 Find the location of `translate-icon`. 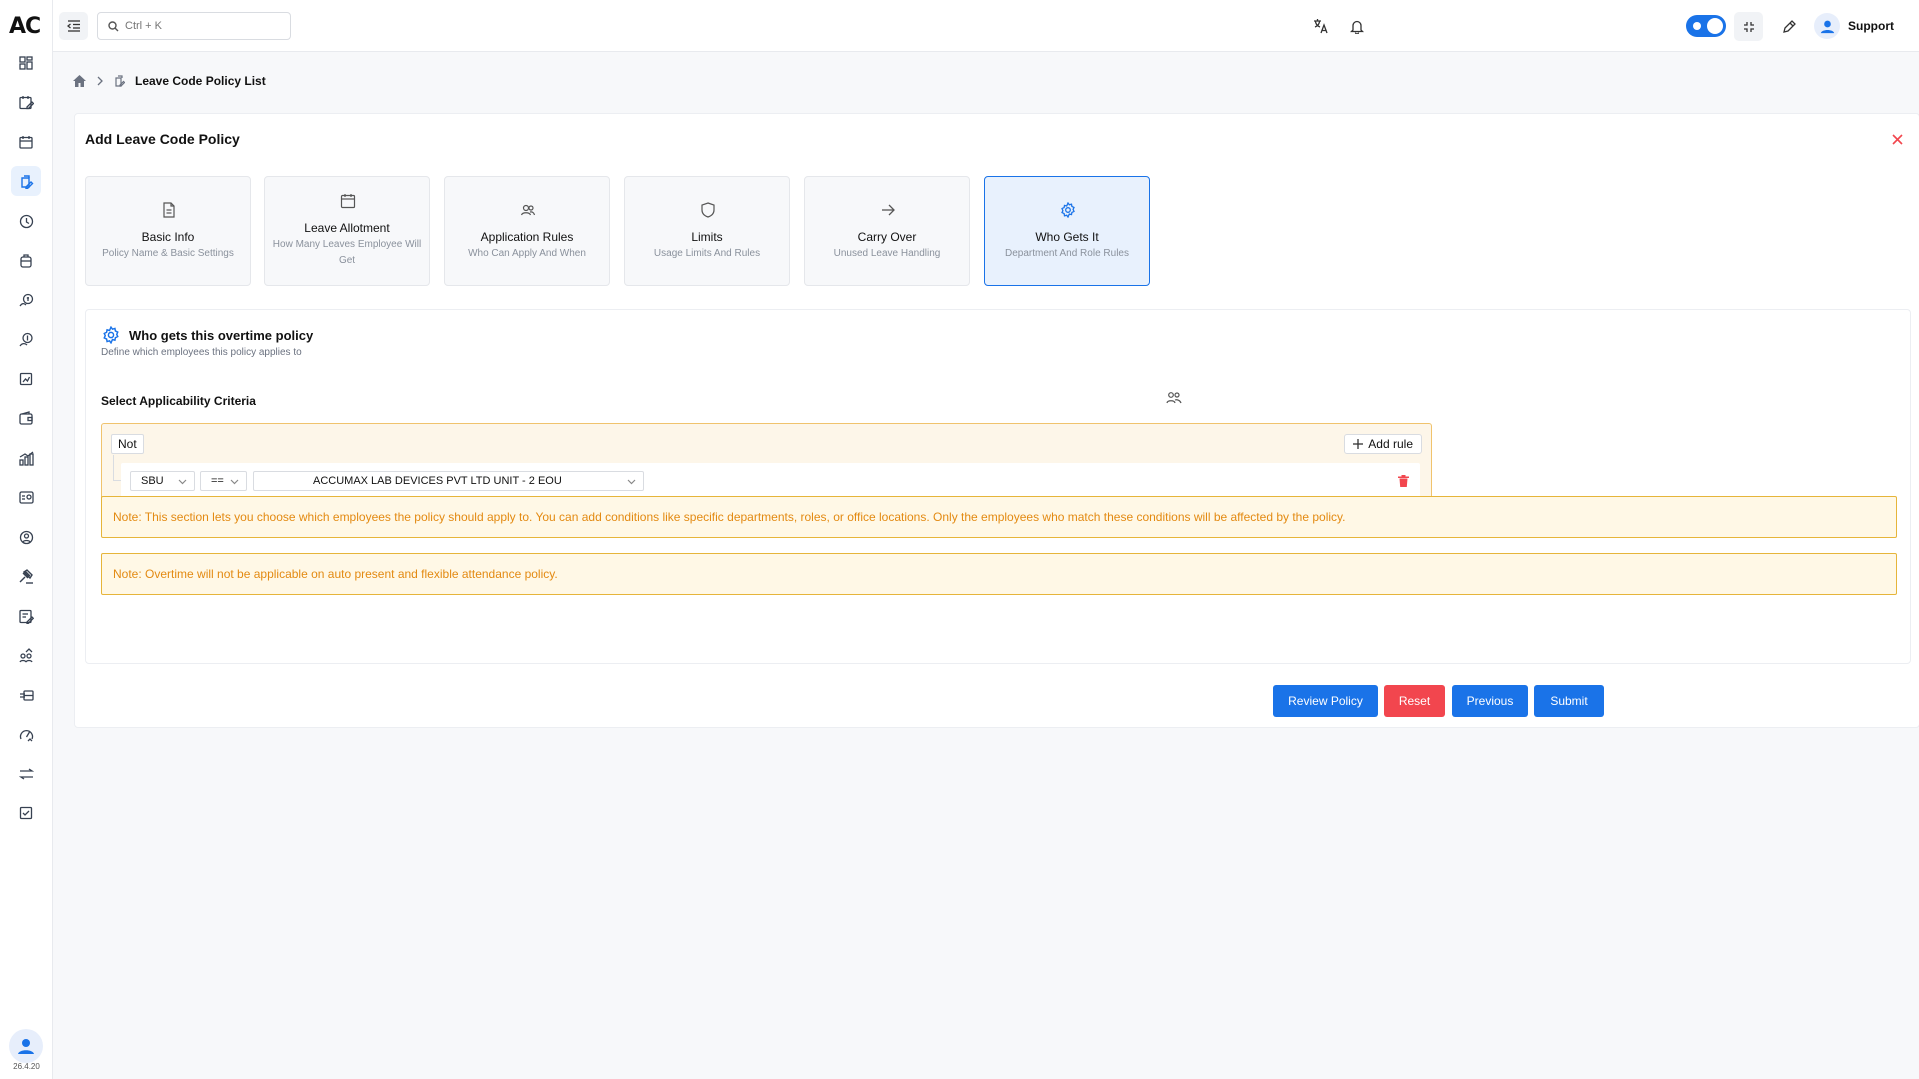

translate-icon is located at coordinates (1321, 26).